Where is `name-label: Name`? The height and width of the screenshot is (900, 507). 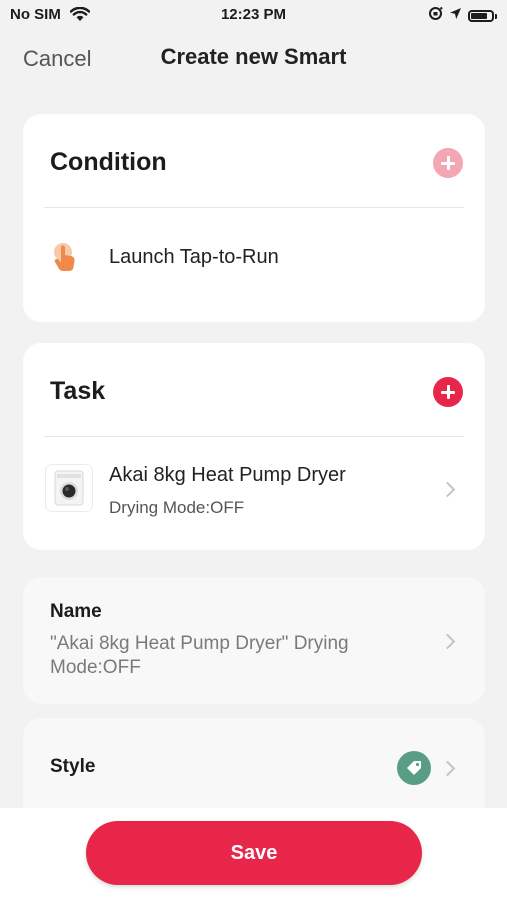 name-label: Name is located at coordinates (76, 611).